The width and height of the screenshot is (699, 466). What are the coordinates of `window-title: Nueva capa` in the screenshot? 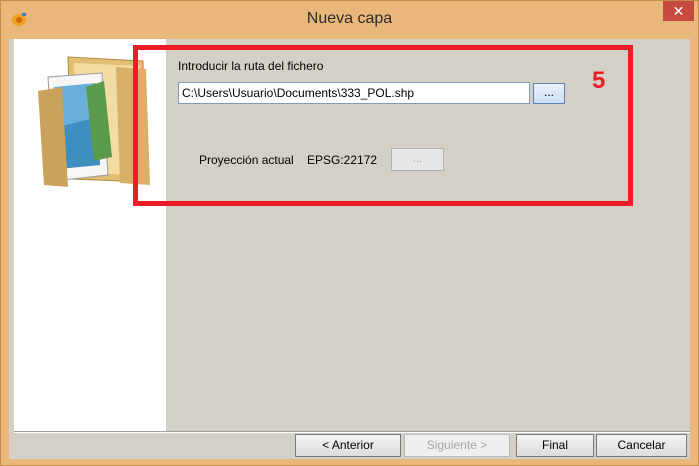 It's located at (349, 18).